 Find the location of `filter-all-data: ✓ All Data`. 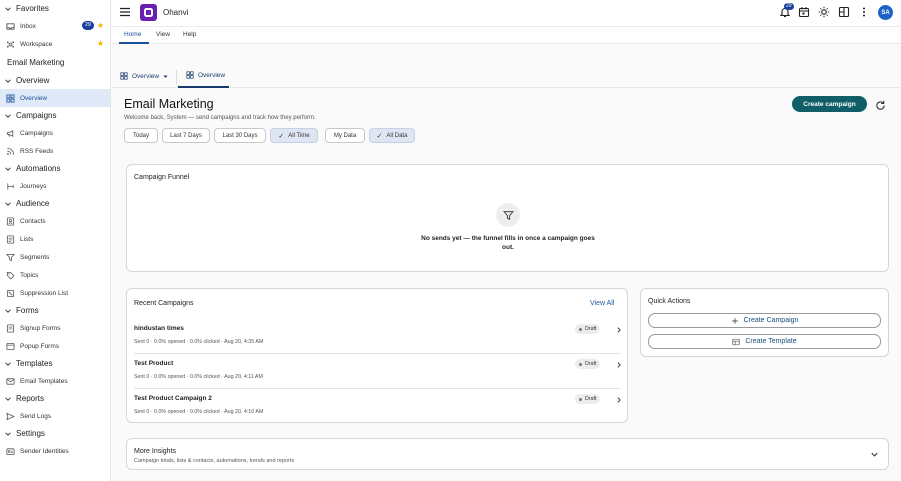

filter-all-data: ✓ All Data is located at coordinates (392, 135).